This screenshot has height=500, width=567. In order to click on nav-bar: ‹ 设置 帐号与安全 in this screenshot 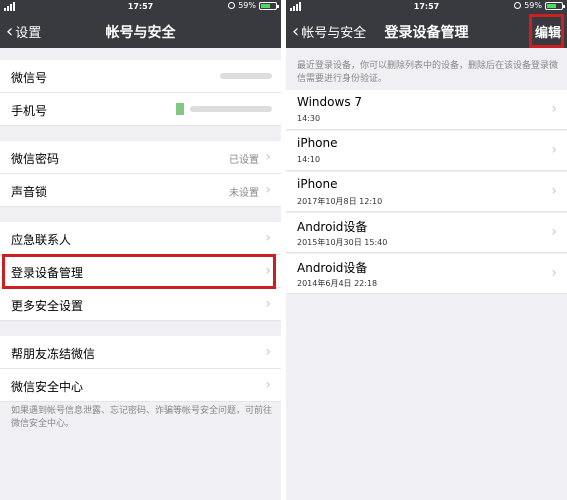, I will do `click(140, 31)`.